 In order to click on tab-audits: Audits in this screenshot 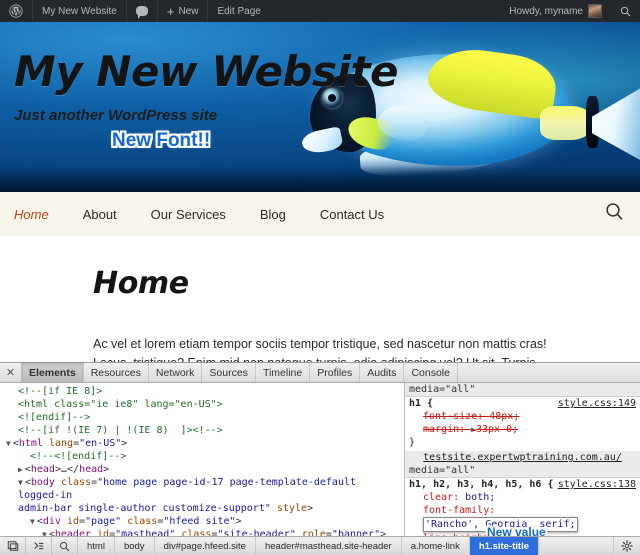, I will do `click(382, 372)`.